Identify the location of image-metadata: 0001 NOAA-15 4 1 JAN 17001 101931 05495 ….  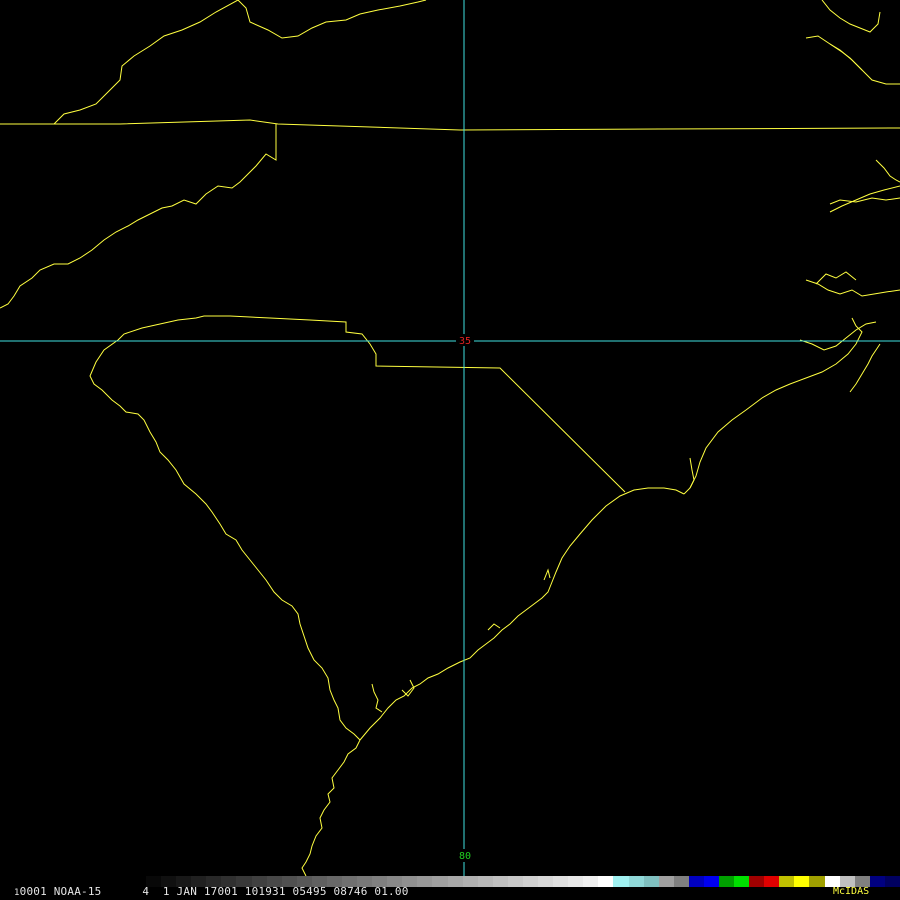
(214, 891).